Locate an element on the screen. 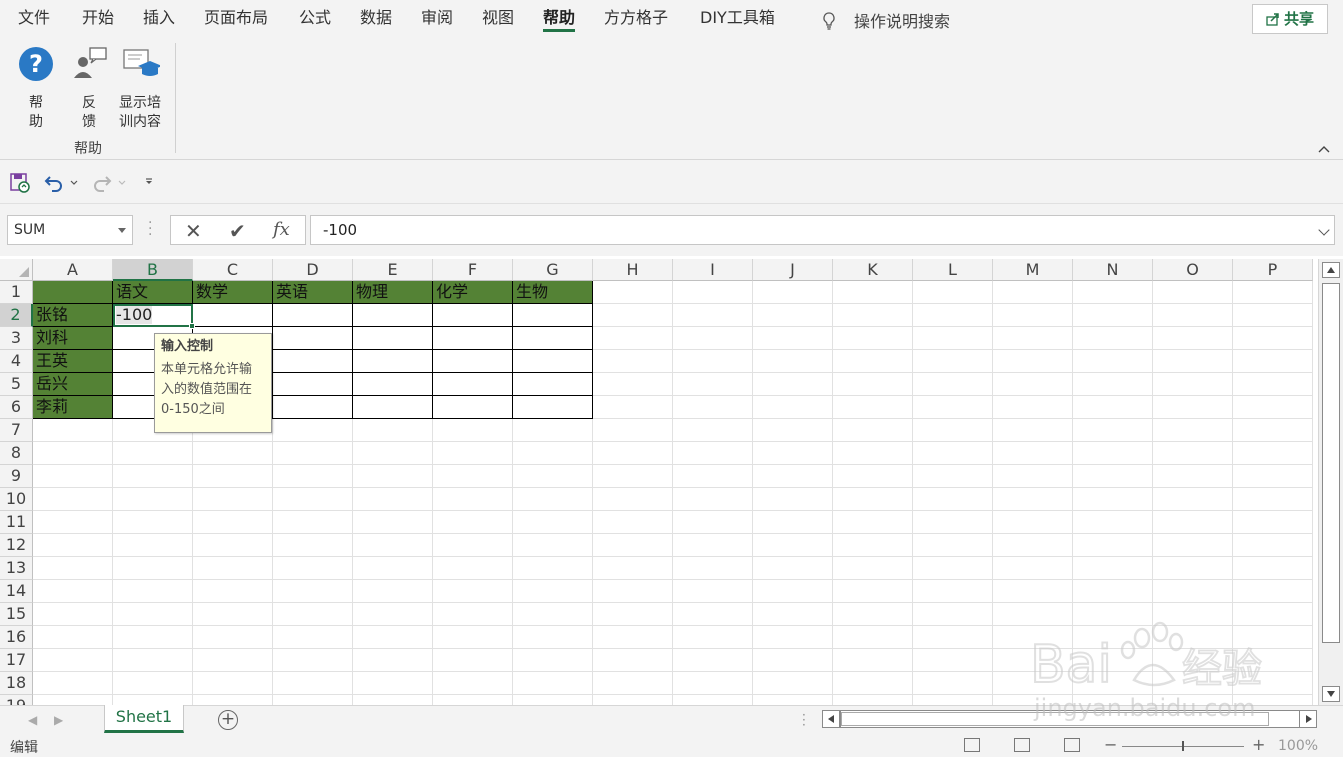 The image size is (1343, 757). cell-J10 is located at coordinates (793, 499).